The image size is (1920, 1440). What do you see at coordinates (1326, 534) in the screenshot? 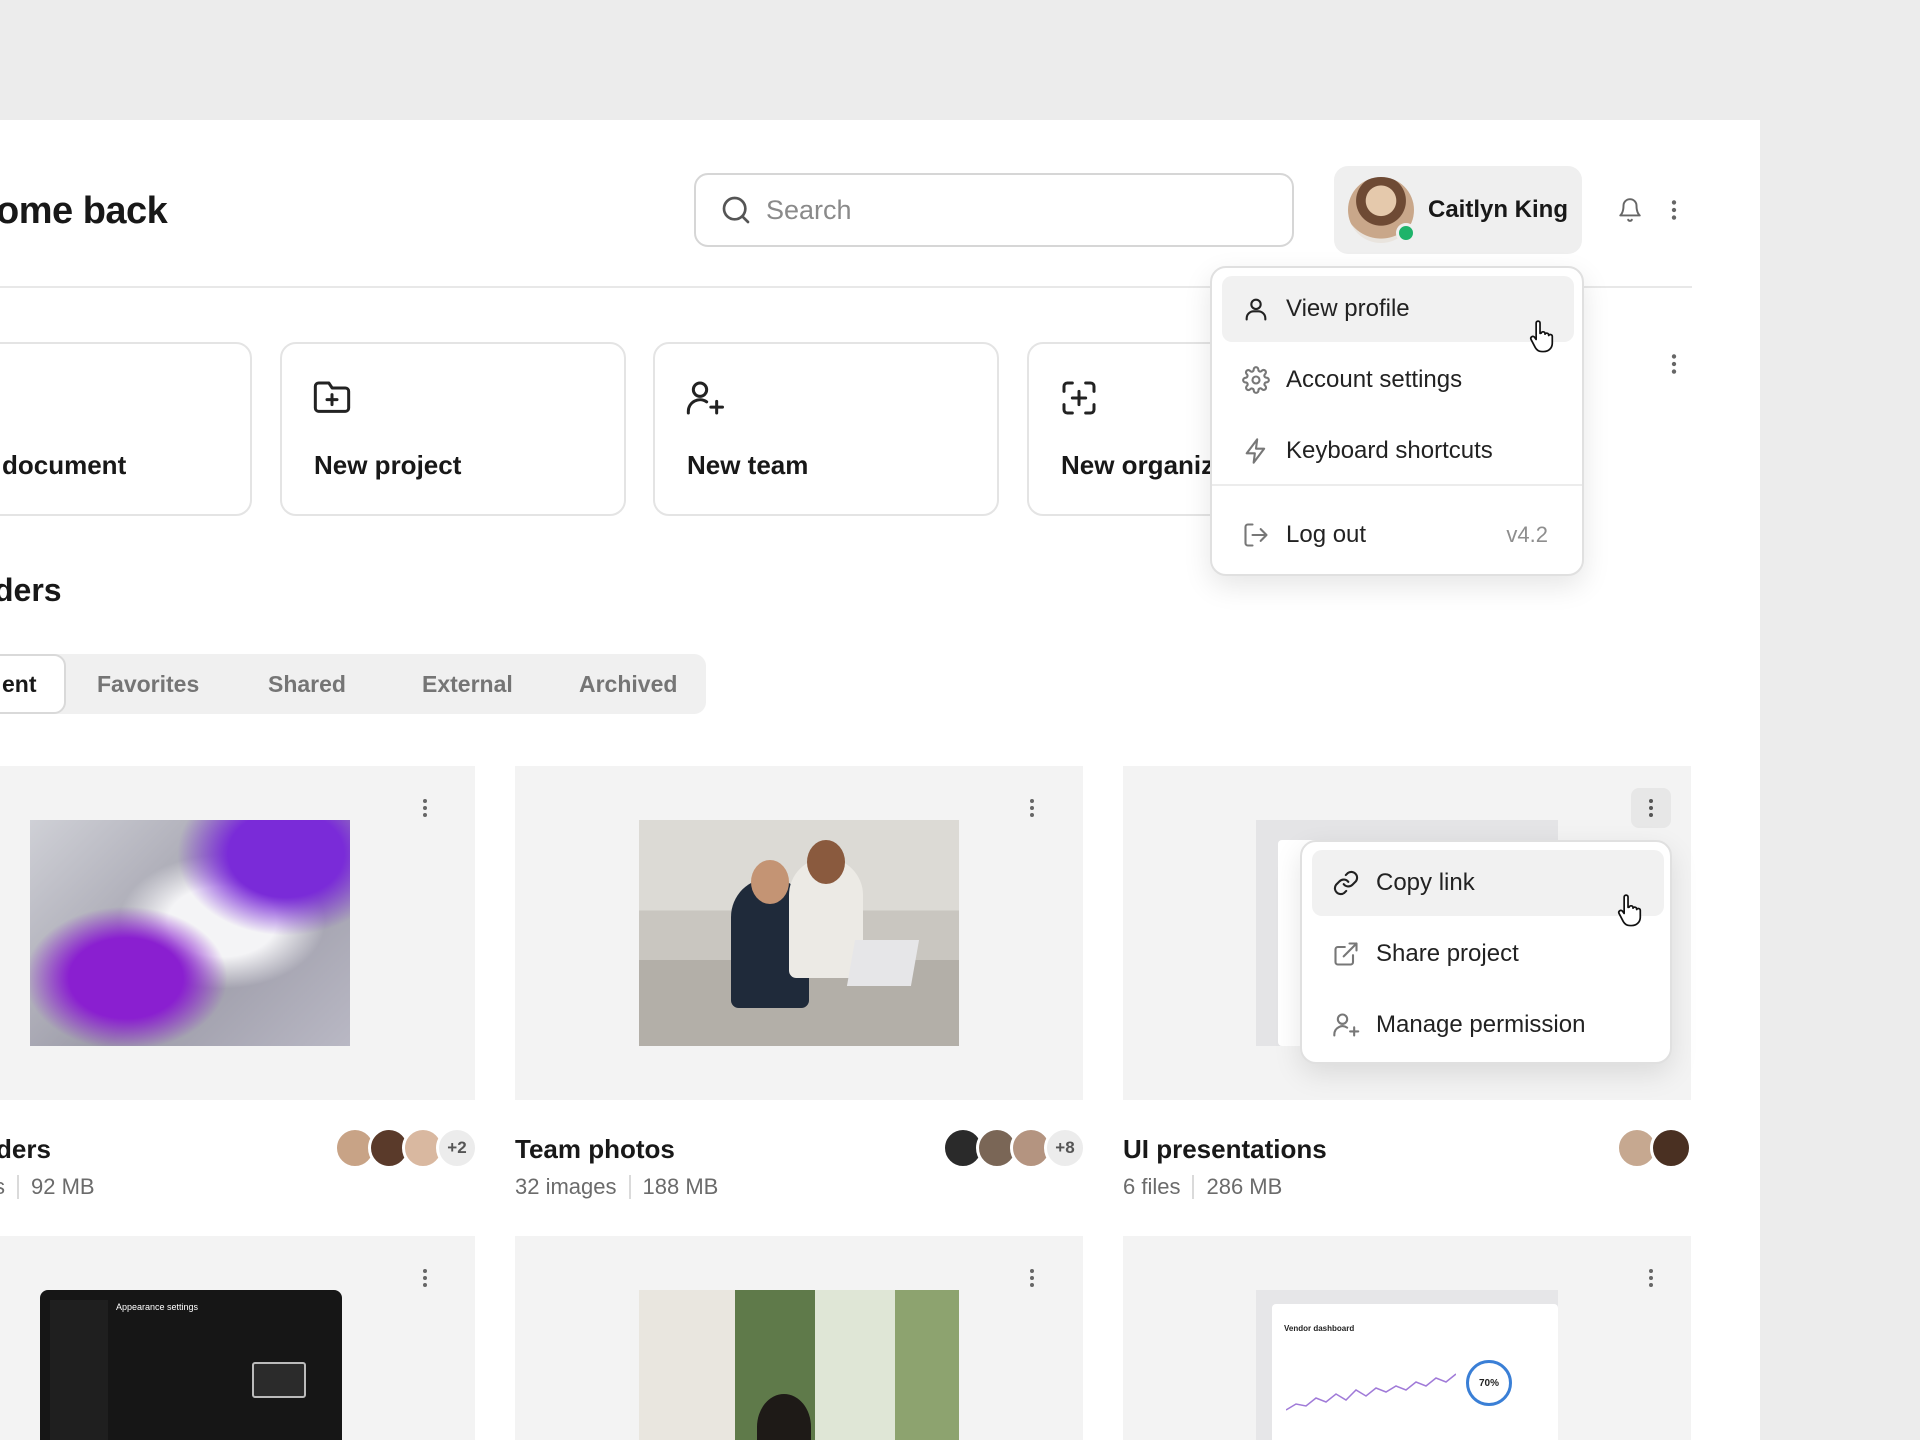
I see `menu-item-label: Log out` at bounding box center [1326, 534].